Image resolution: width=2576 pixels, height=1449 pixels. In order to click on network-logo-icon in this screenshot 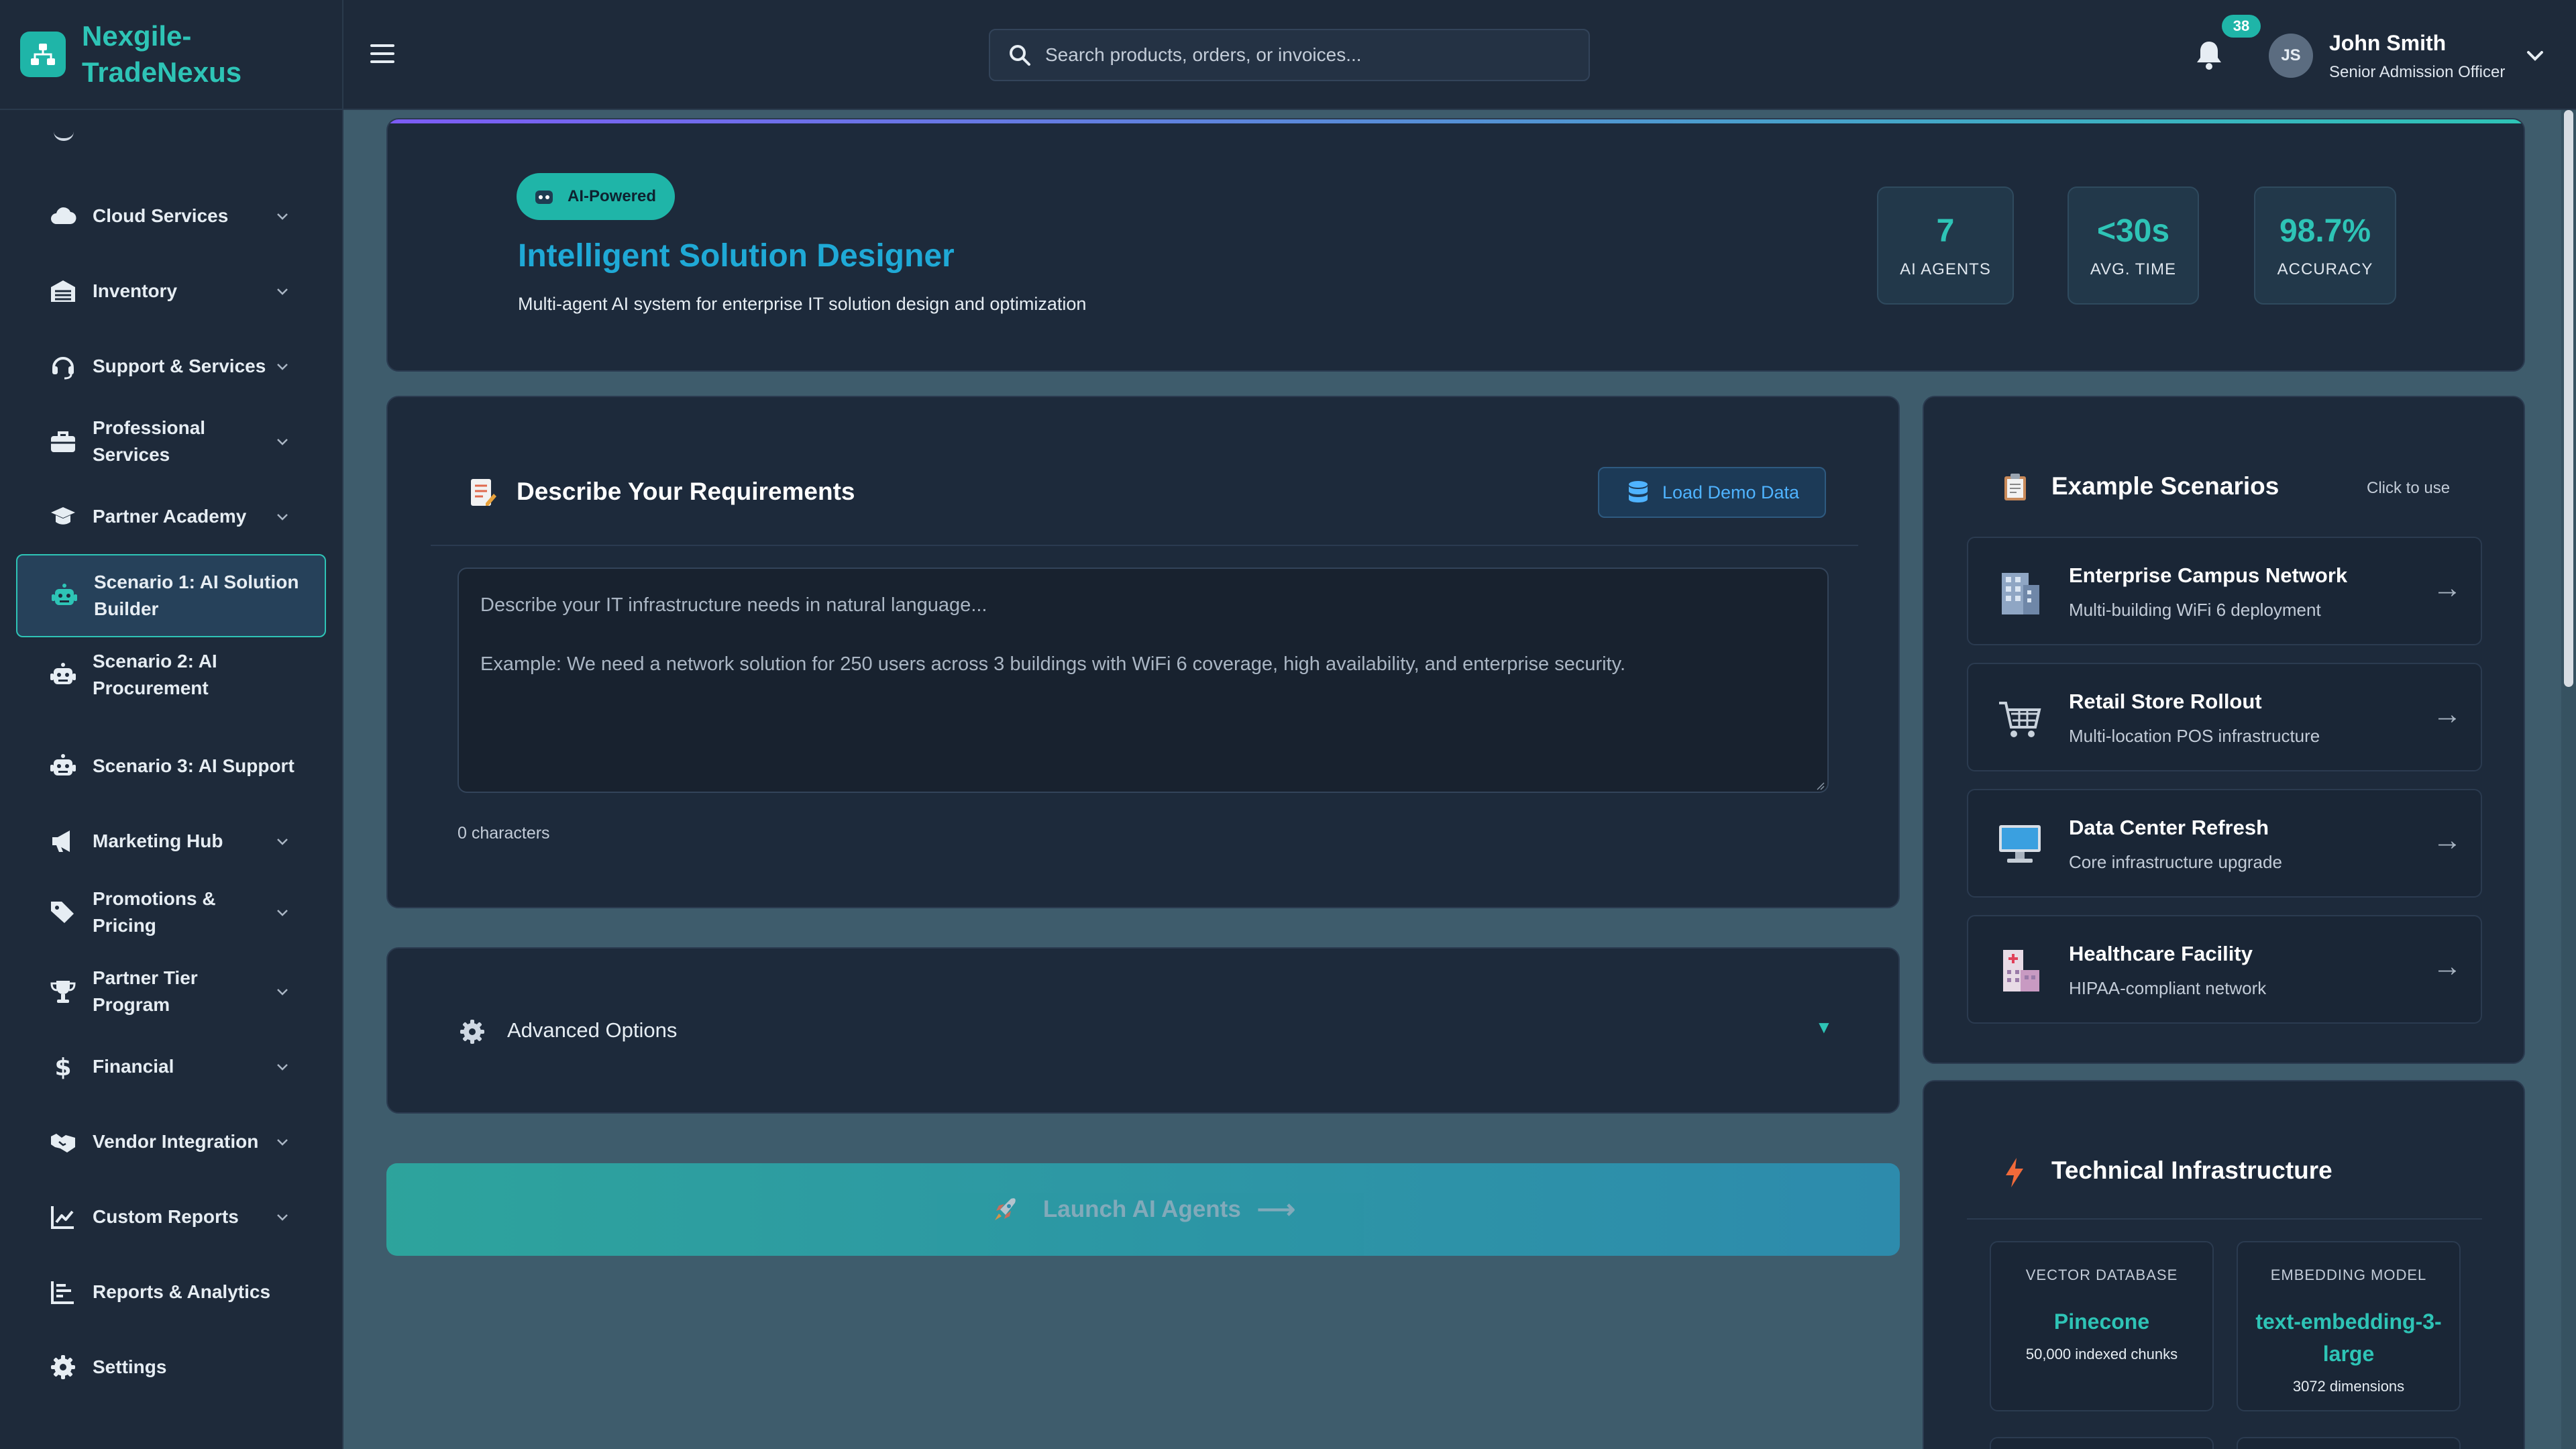, I will do `click(43, 54)`.